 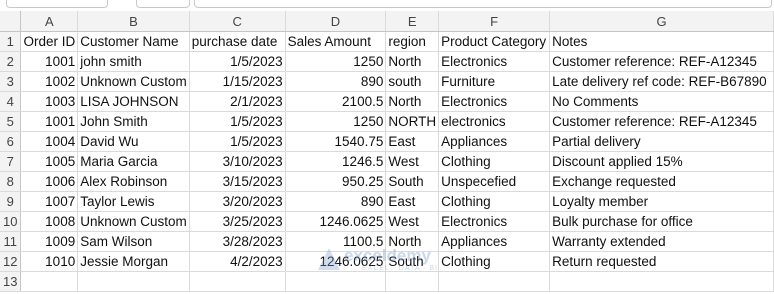 I want to click on cell: 1100.5, so click(x=336, y=241).